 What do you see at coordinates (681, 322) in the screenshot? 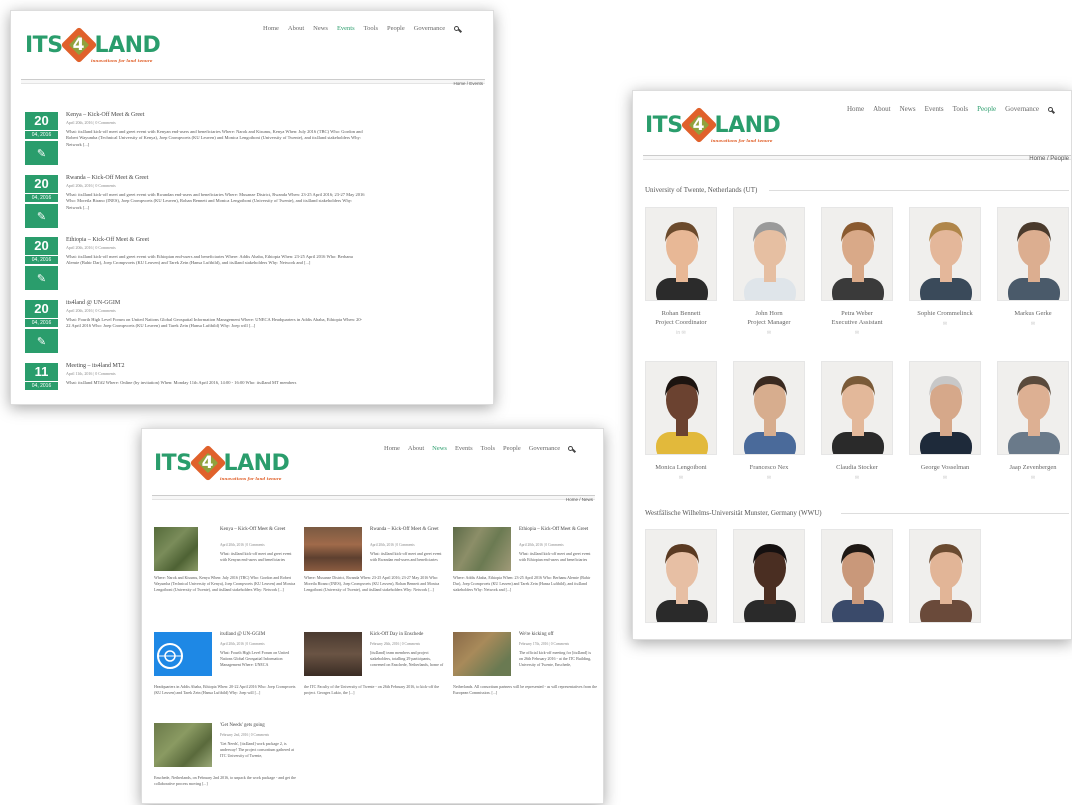
I see `person-role: Project Coordinator` at bounding box center [681, 322].